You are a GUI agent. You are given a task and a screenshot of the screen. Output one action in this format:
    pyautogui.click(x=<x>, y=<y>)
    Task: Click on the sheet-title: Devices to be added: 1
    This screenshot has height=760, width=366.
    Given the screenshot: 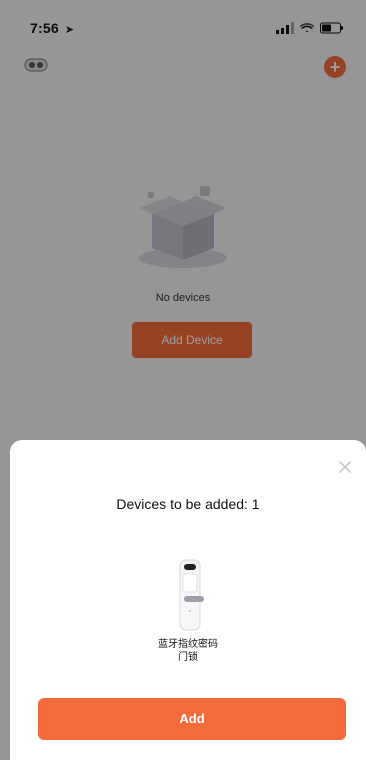 What is the action you would take?
    pyautogui.click(x=188, y=504)
    